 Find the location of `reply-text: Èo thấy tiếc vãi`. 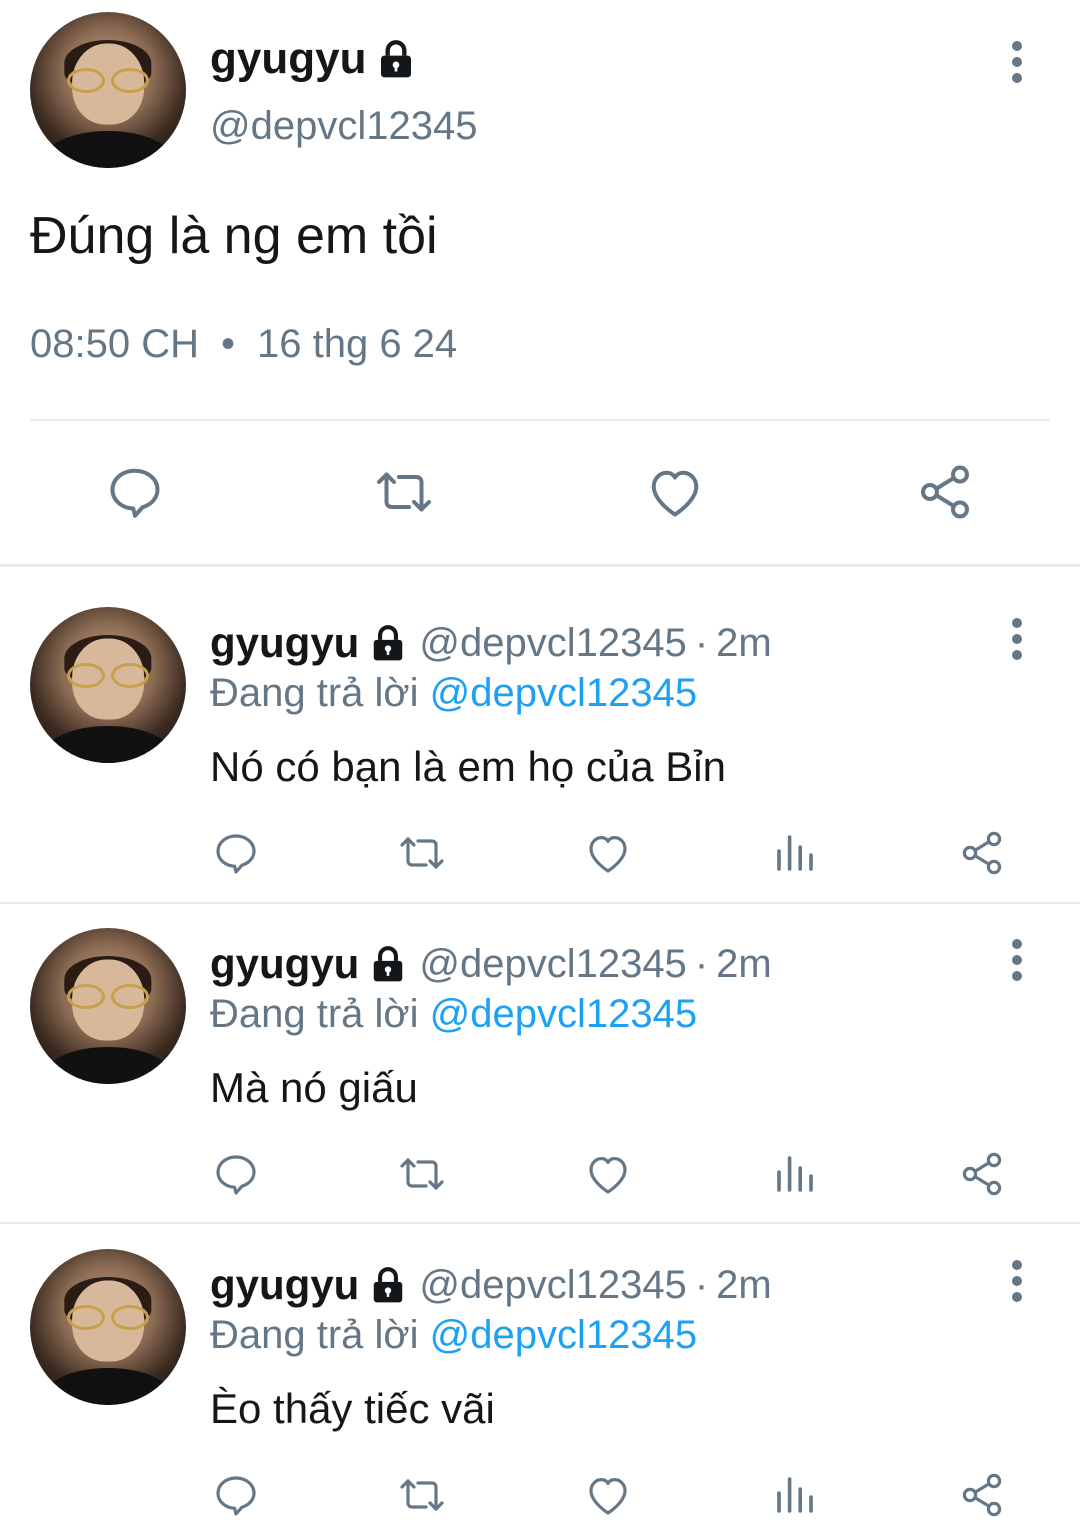

reply-text: Èo thấy tiếc vãi is located at coordinates (352, 1408).